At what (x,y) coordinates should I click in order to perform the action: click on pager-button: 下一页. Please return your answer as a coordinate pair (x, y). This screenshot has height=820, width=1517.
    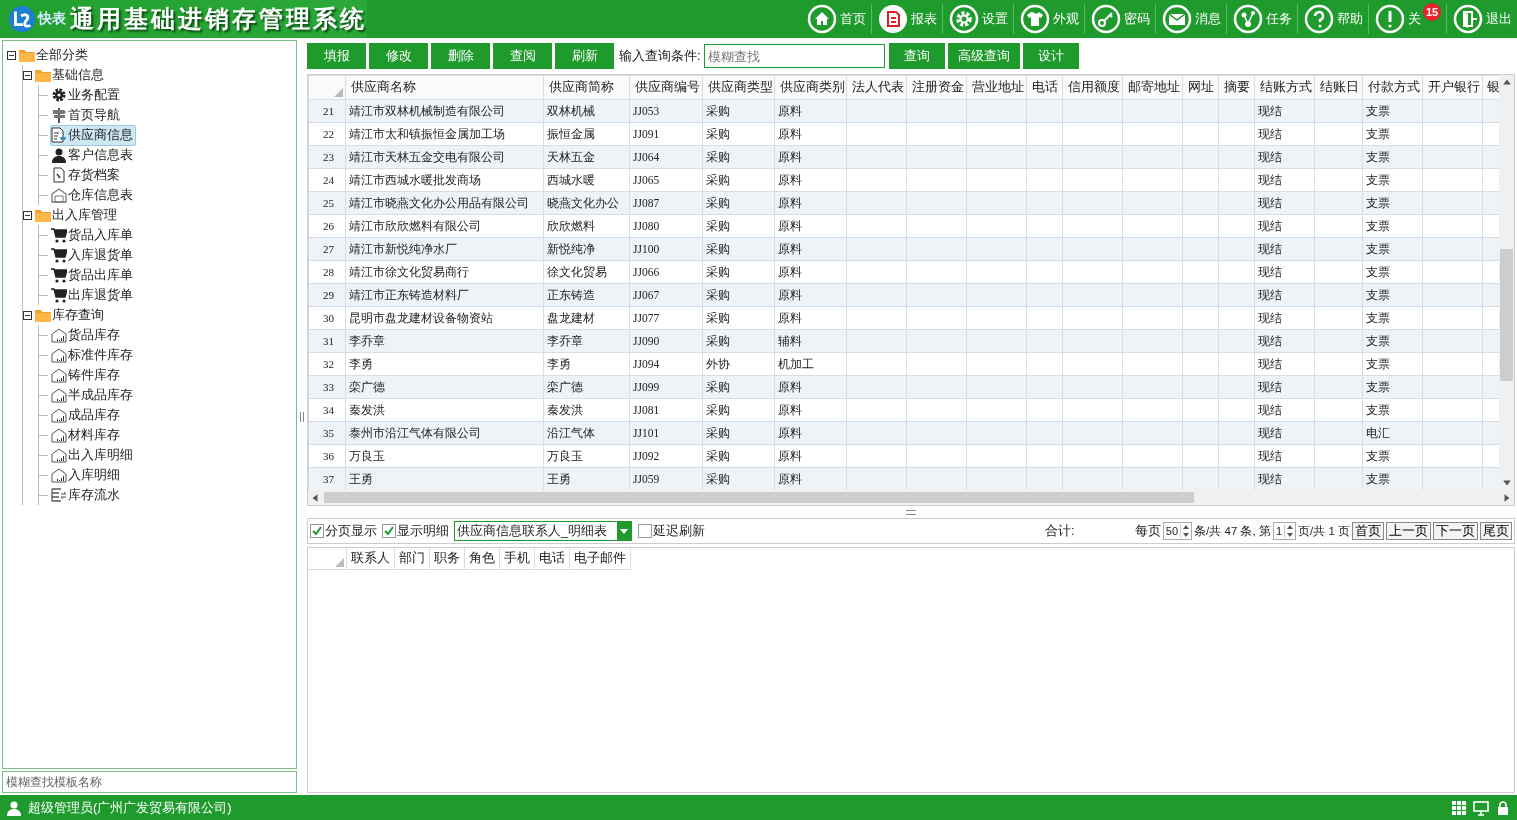
    Looking at the image, I should click on (1455, 531).